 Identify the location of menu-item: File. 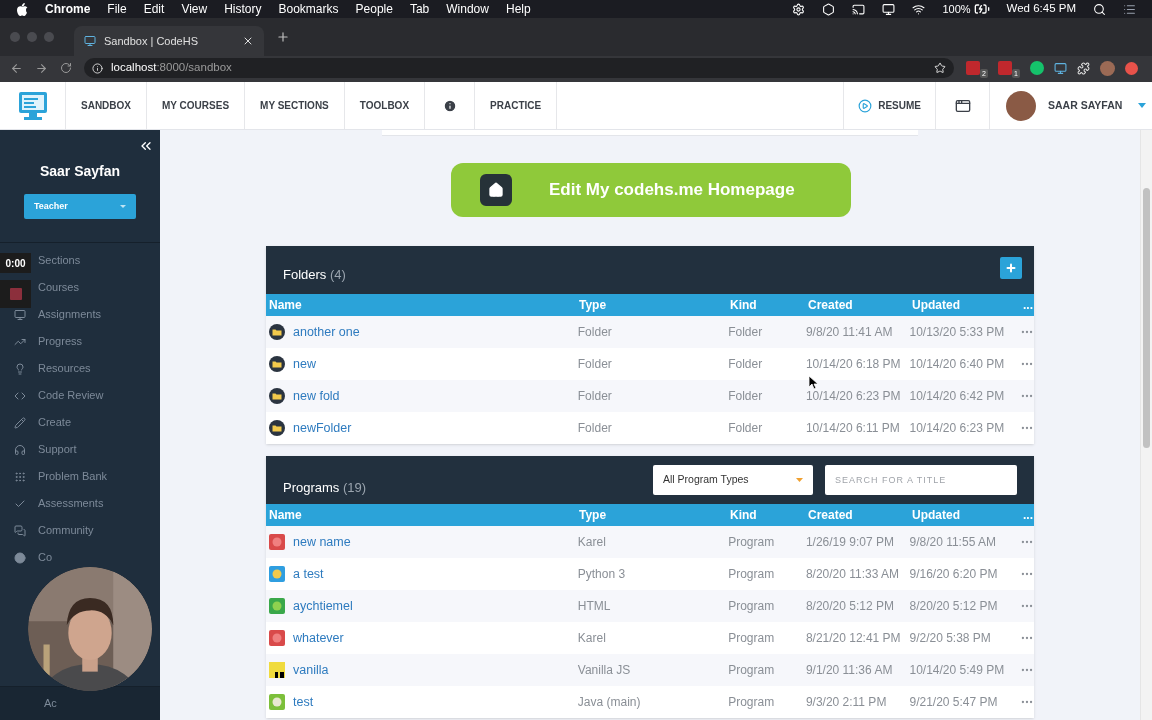
(117, 9).